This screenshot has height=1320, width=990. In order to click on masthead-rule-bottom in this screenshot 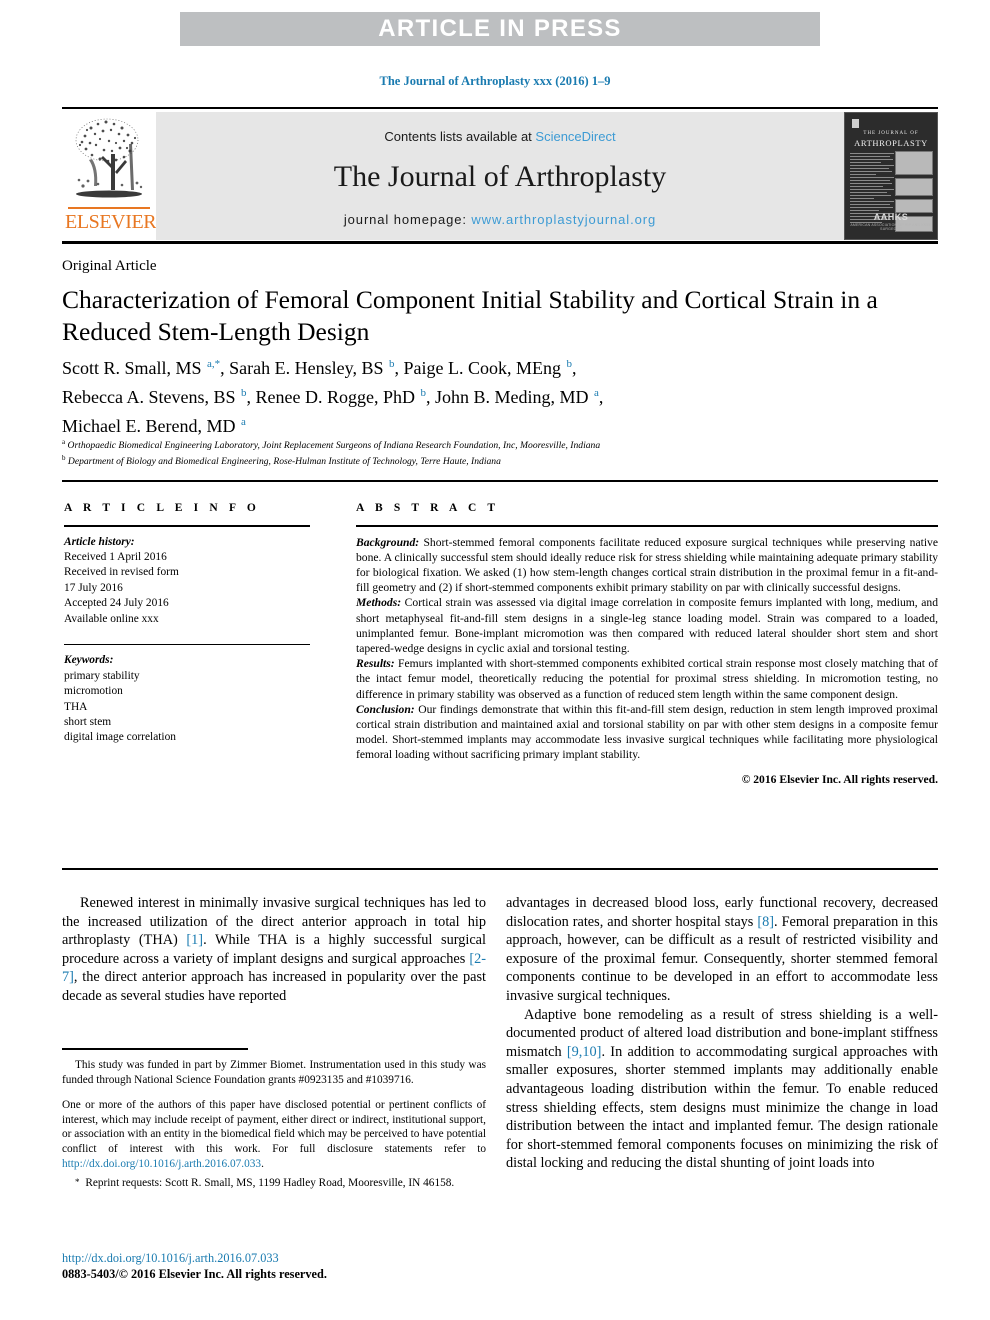, I will do `click(500, 242)`.